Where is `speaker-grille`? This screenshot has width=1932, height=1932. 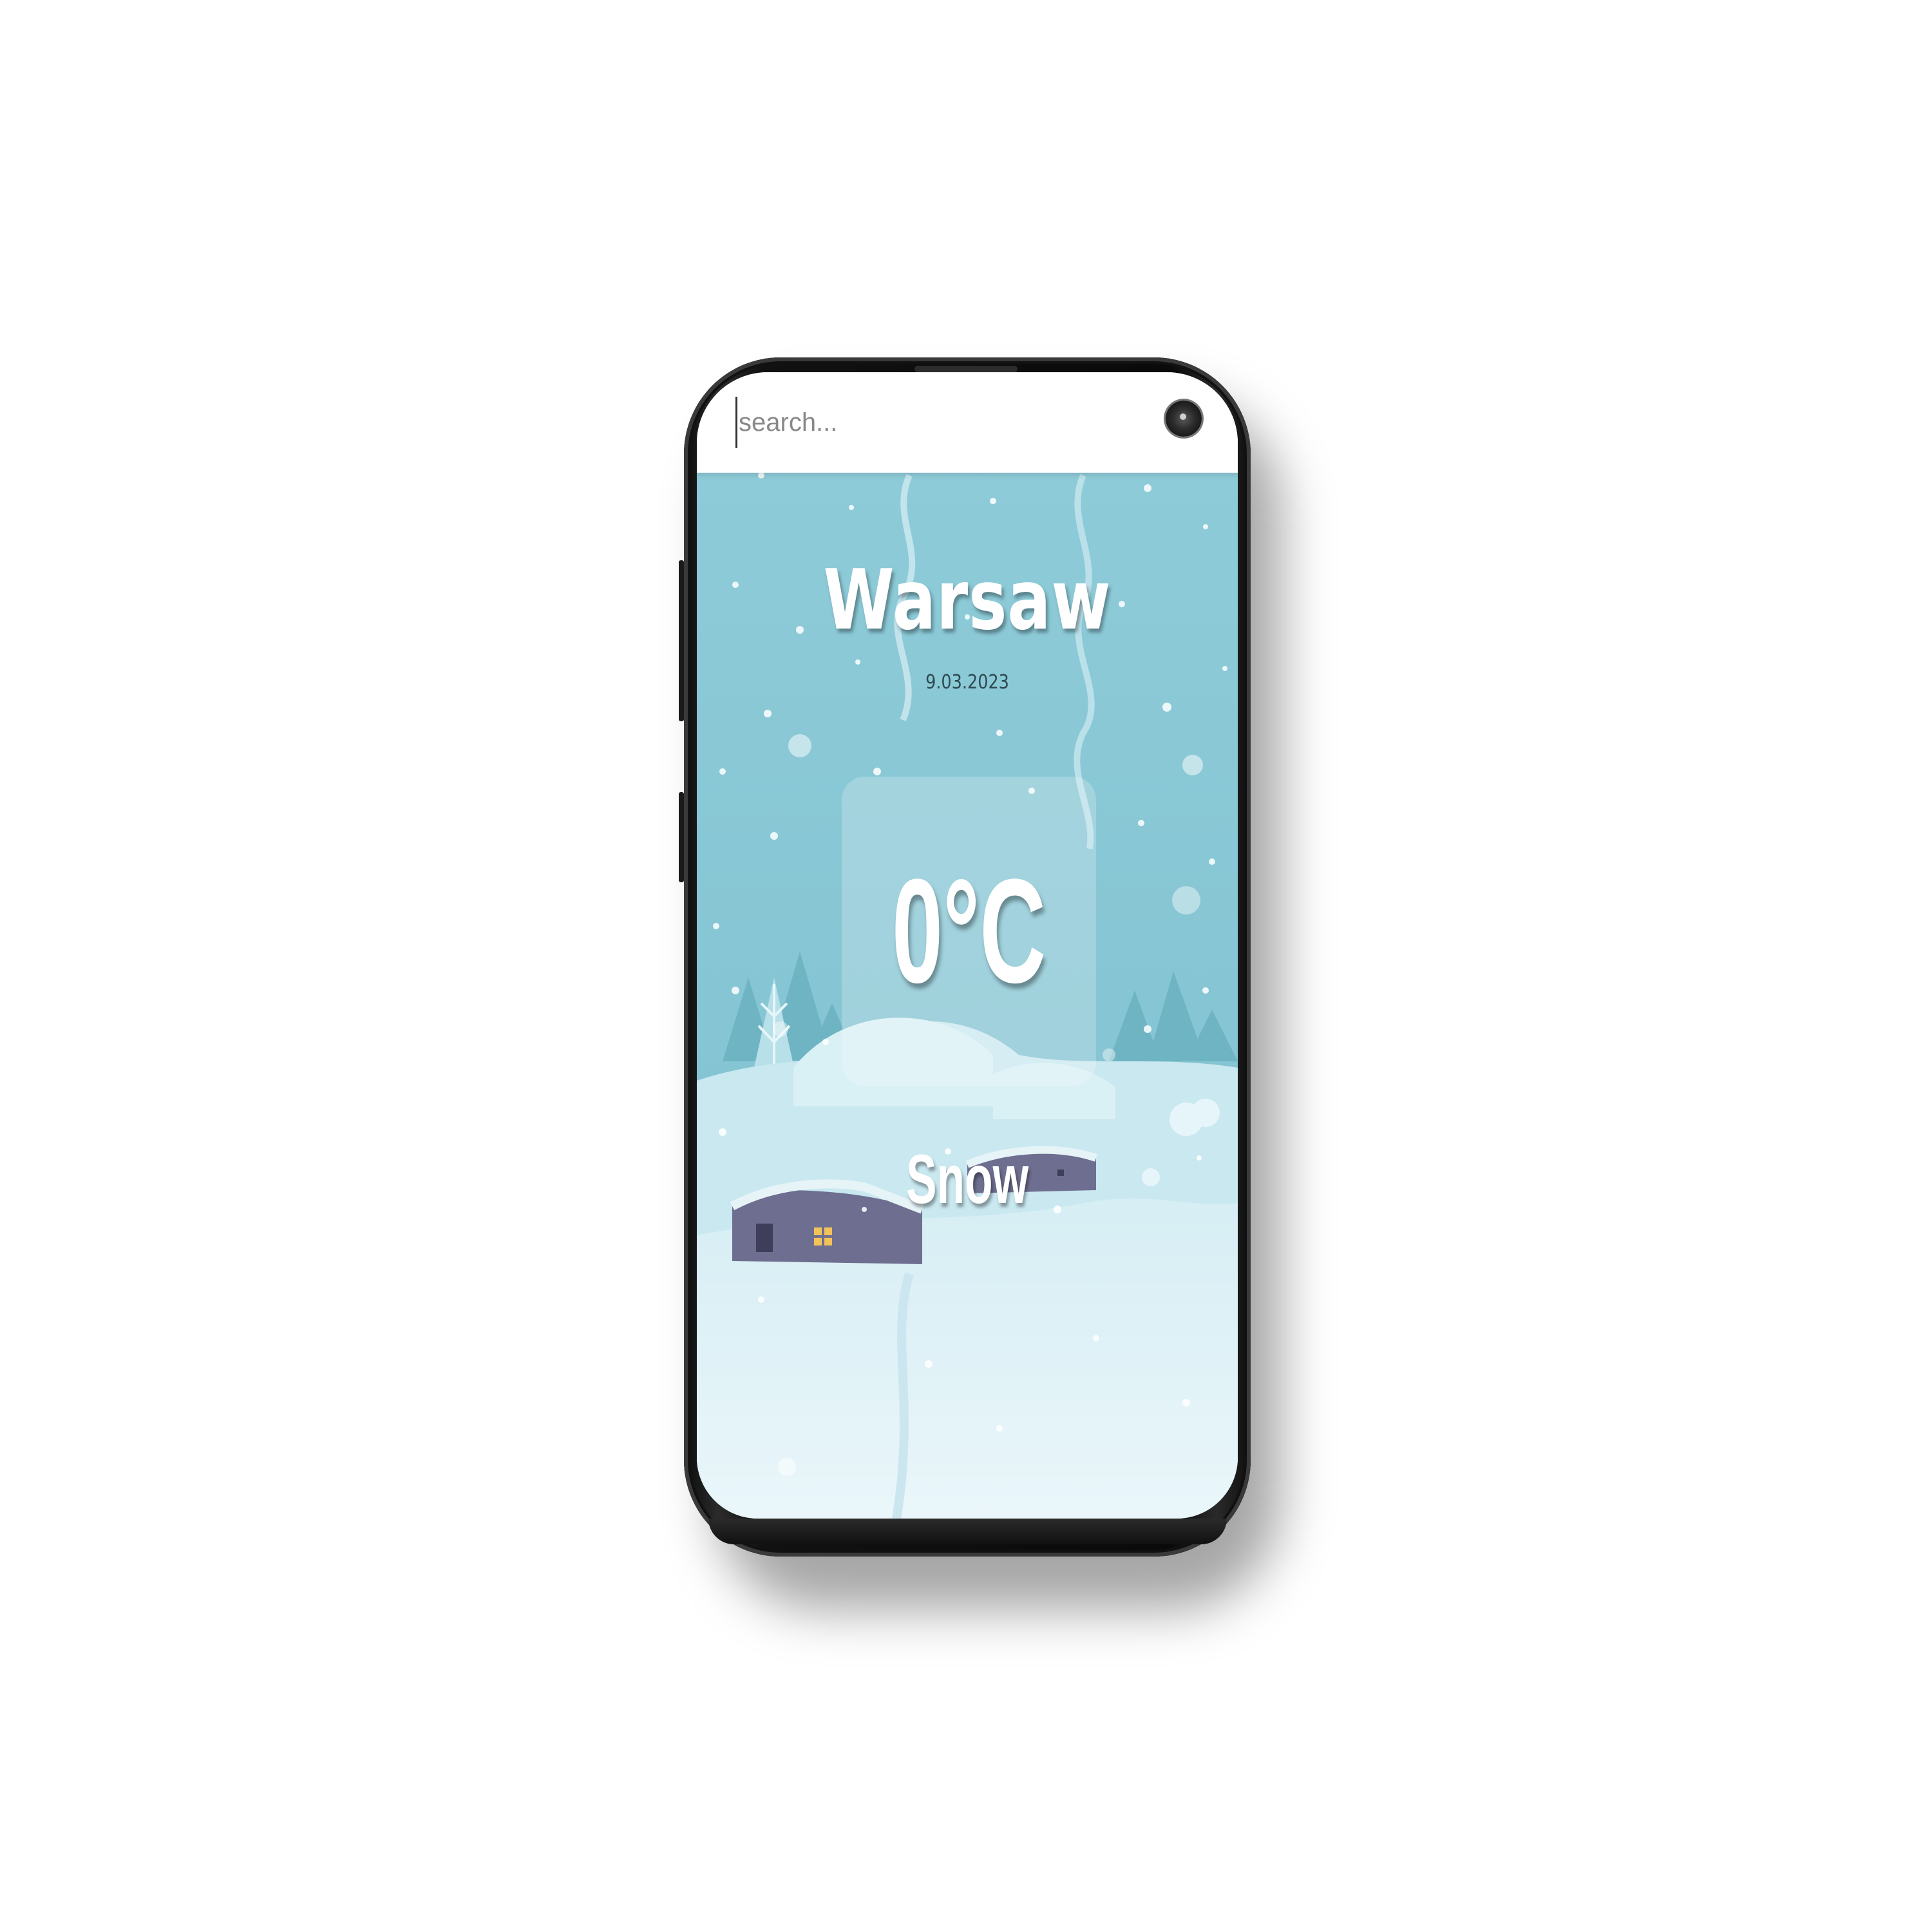 speaker-grille is located at coordinates (966, 369).